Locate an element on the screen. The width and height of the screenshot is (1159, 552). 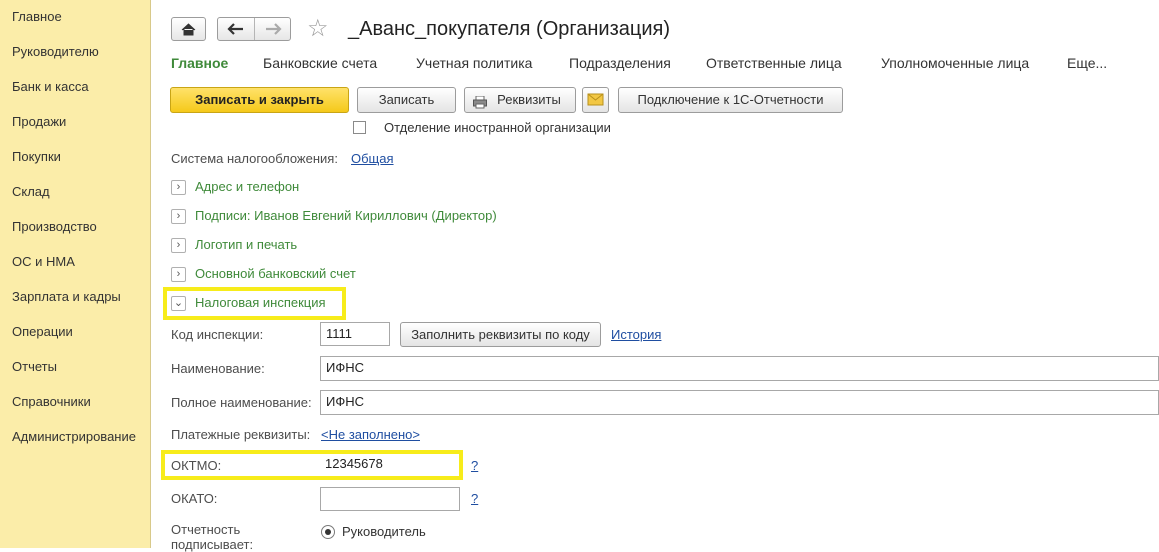
foreign-branch-label: Отделение иностранной организации is located at coordinates (497, 127).